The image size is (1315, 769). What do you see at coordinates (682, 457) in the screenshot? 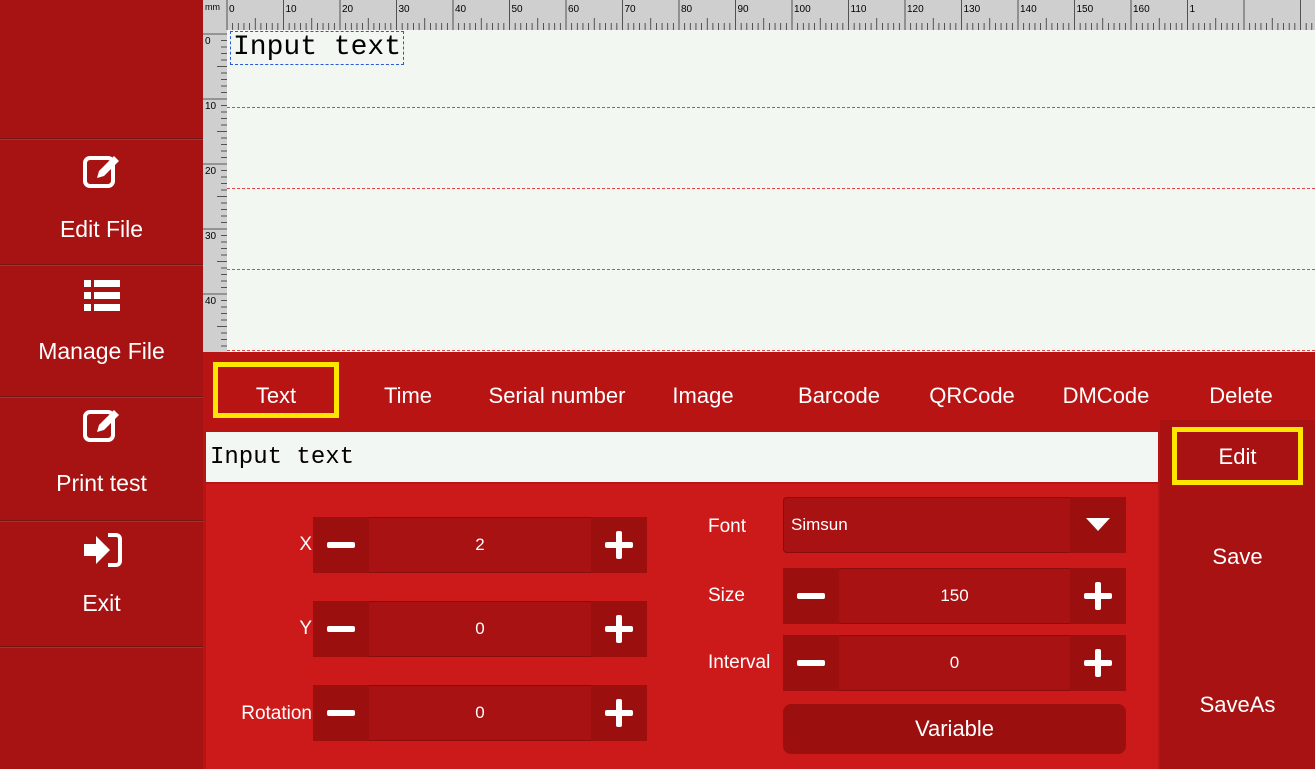
I see `text-content-input` at bounding box center [682, 457].